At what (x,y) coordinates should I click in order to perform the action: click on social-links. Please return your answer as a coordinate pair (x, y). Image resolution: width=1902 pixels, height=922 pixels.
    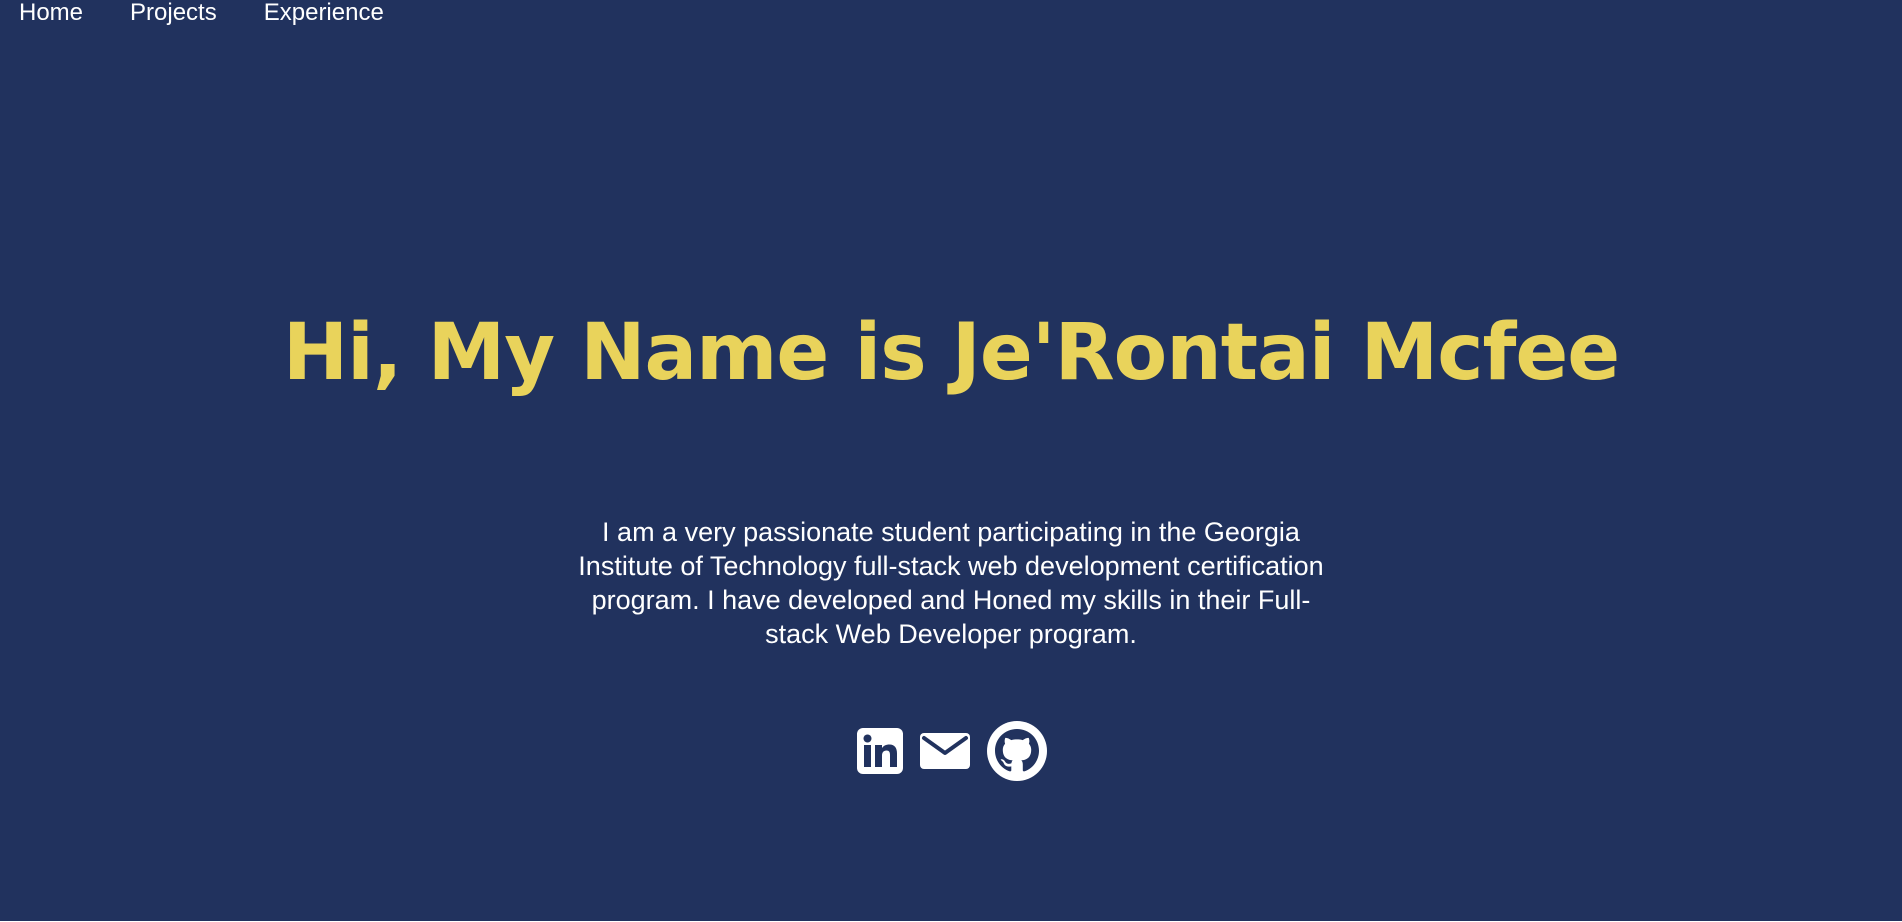
    Looking at the image, I should click on (952, 751).